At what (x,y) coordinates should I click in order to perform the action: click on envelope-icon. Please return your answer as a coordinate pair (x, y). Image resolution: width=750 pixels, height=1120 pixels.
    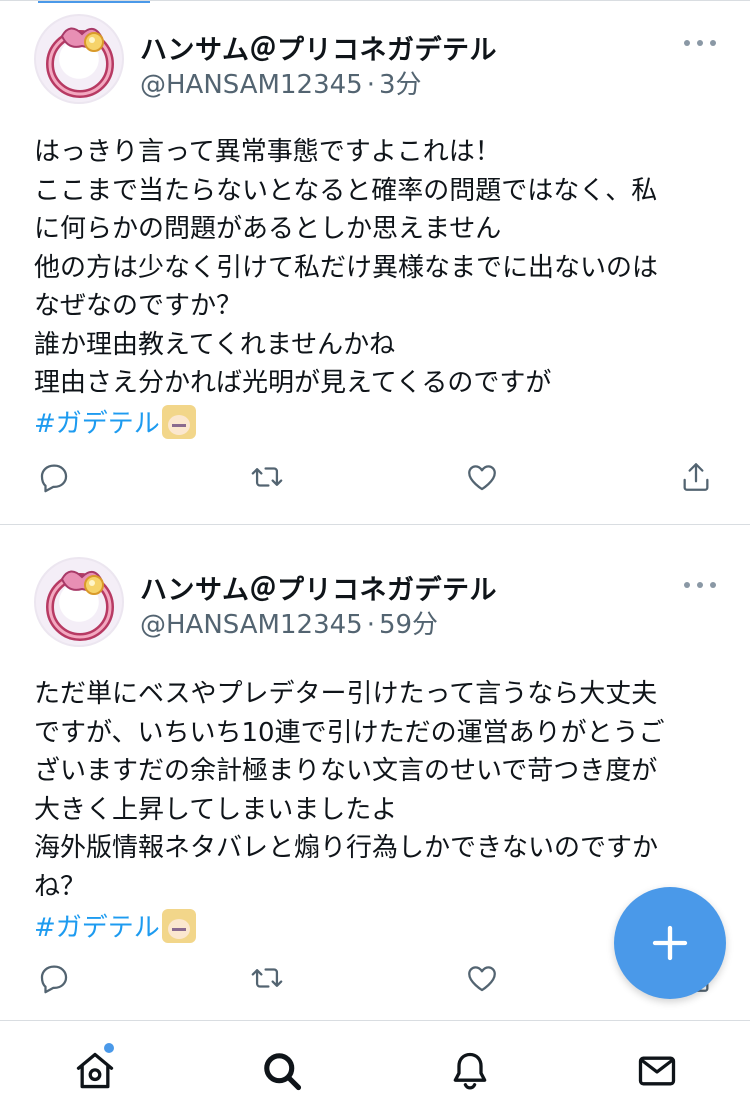
    Looking at the image, I should click on (657, 1071).